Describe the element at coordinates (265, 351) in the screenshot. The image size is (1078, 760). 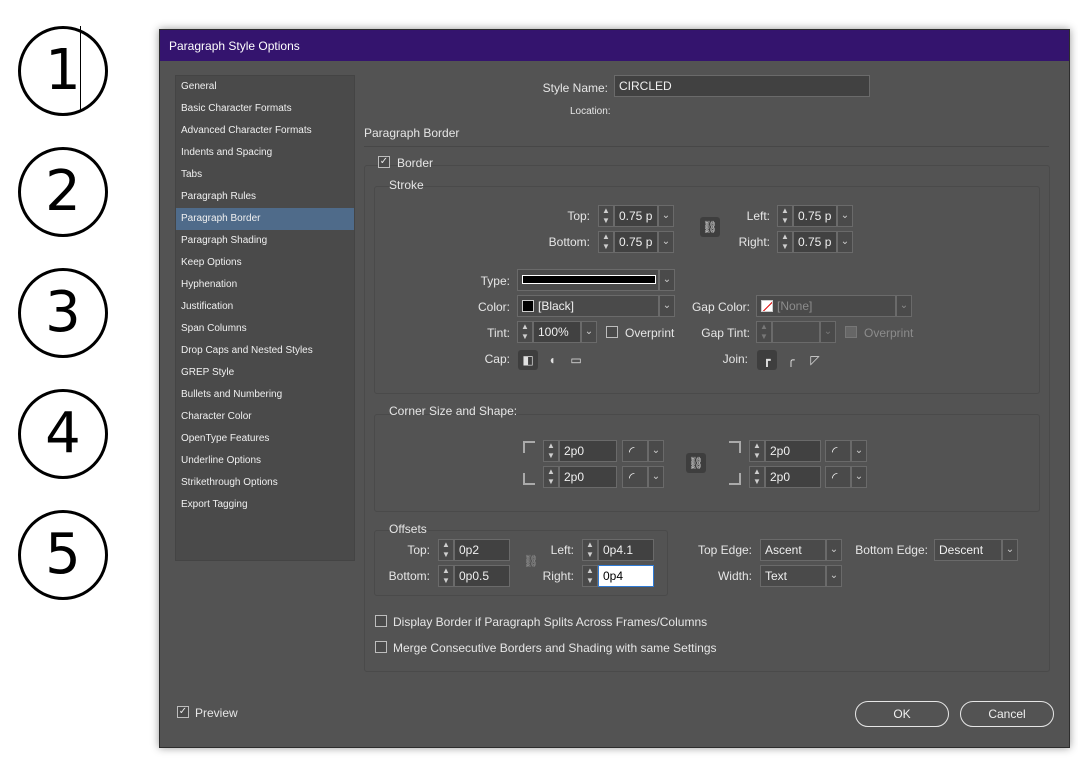
I see `sidebar-item-drop-caps: Drop Caps and Nested Styles` at that location.